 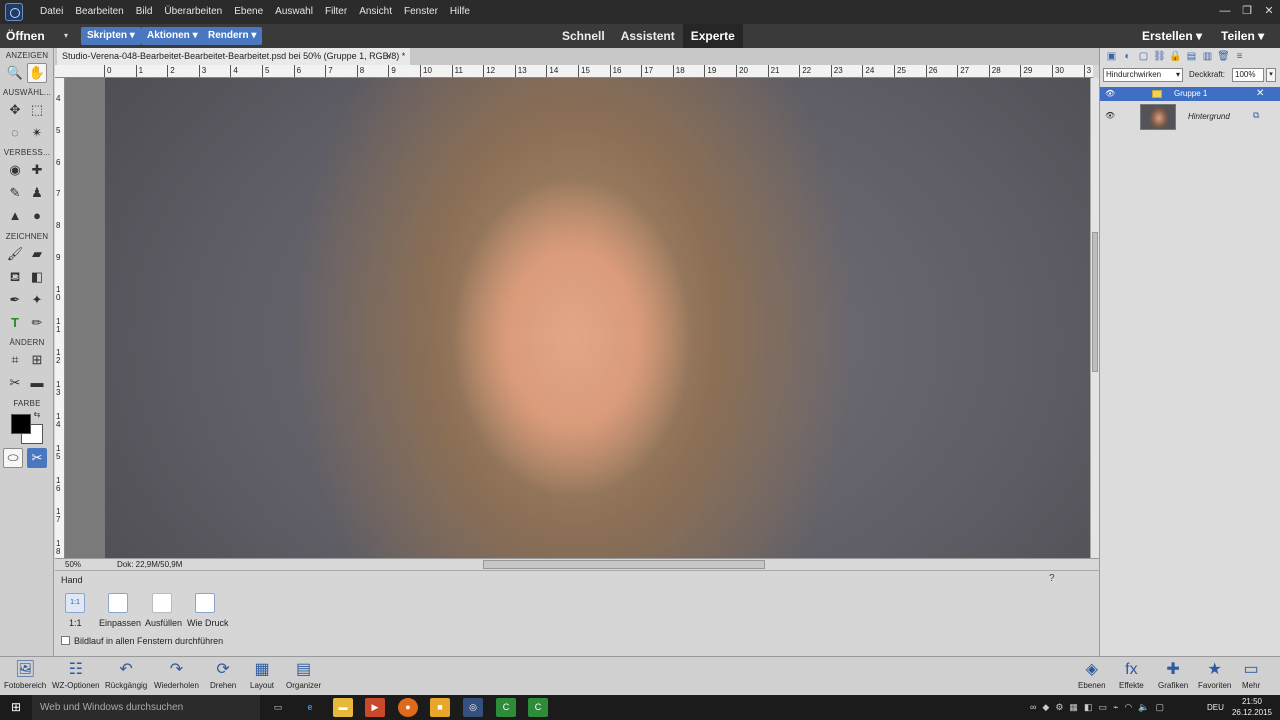 What do you see at coordinates (13, 458) in the screenshot?
I see `tool-options-mode-icon: ⬭` at bounding box center [13, 458].